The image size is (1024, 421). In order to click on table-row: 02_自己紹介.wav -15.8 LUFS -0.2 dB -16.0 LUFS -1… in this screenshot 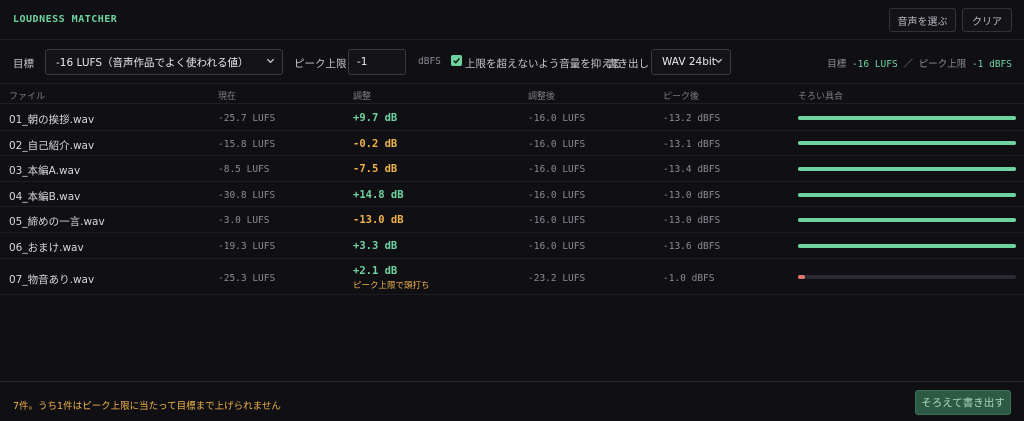, I will do `click(512, 144)`.